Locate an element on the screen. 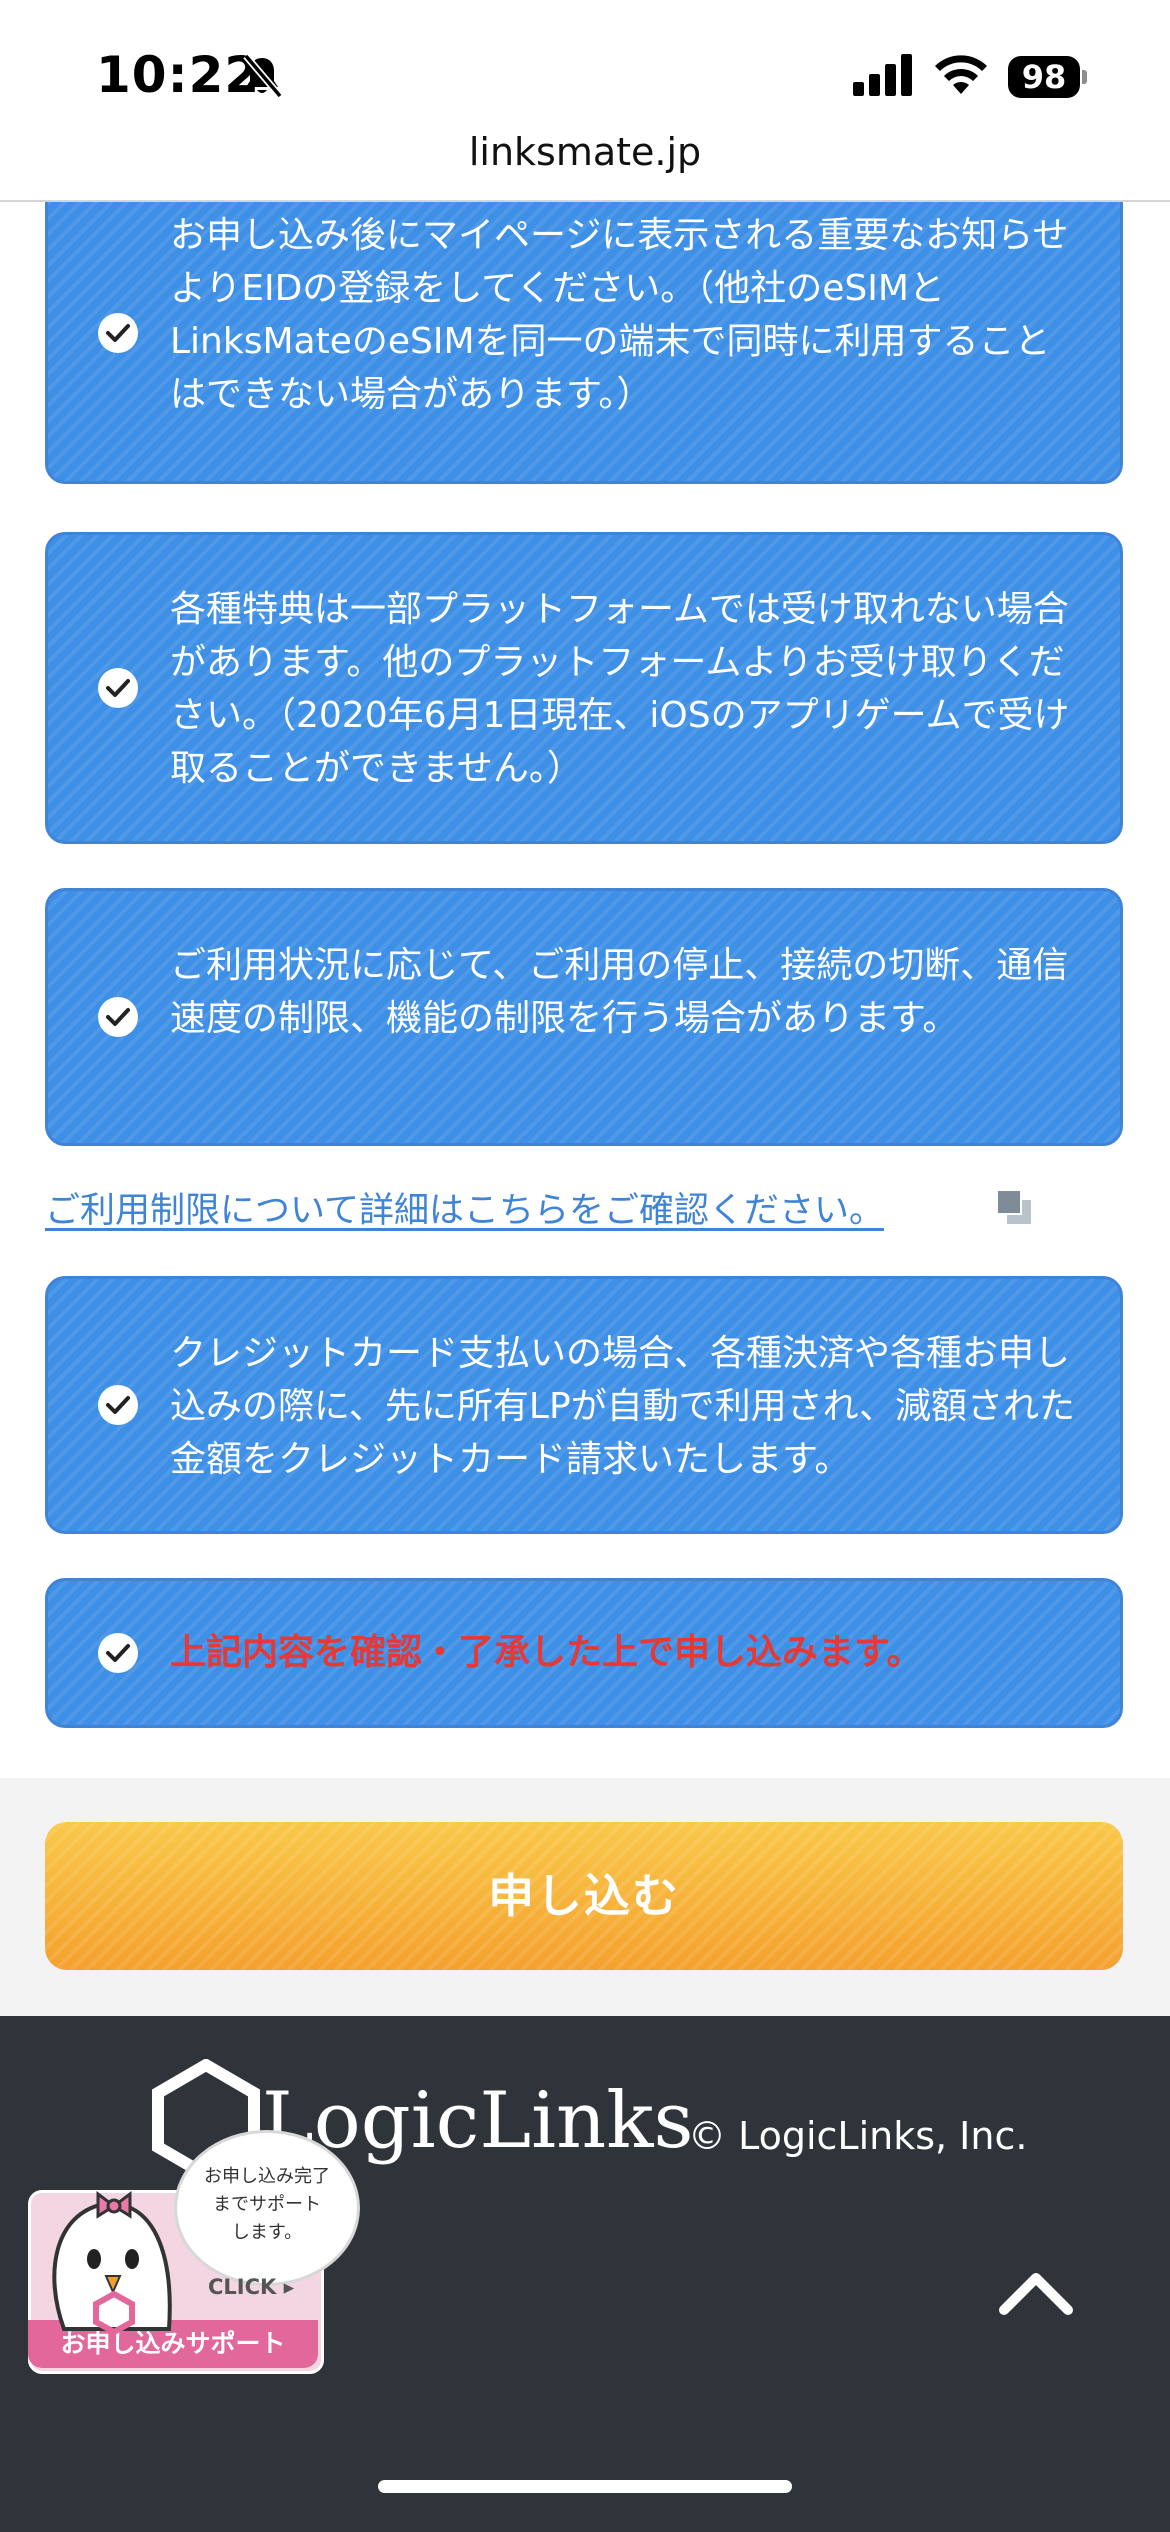 The height and width of the screenshot is (2532, 1170). bubble-line: します。 is located at coordinates (267, 2232).